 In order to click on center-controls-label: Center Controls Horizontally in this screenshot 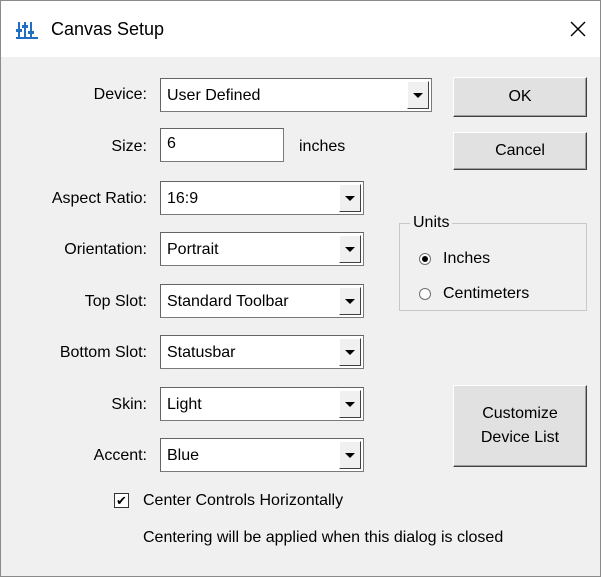, I will do `click(243, 501)`.